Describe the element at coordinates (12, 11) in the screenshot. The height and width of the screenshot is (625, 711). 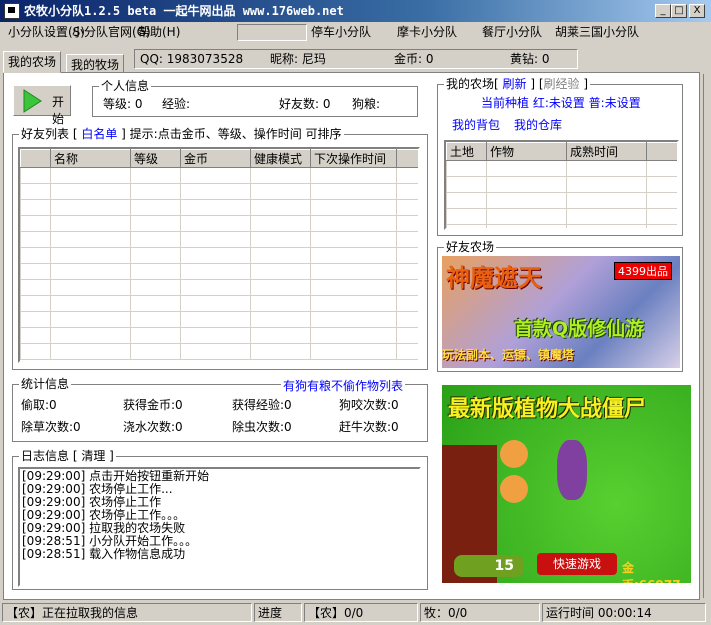
I see `app-cow-icon` at that location.